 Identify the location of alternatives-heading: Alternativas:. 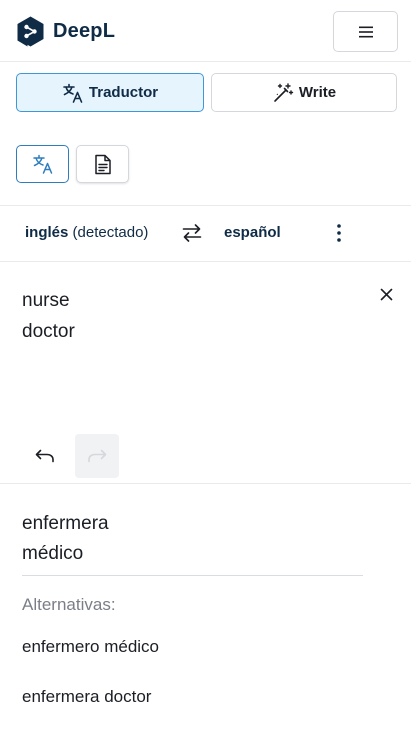
(69, 604).